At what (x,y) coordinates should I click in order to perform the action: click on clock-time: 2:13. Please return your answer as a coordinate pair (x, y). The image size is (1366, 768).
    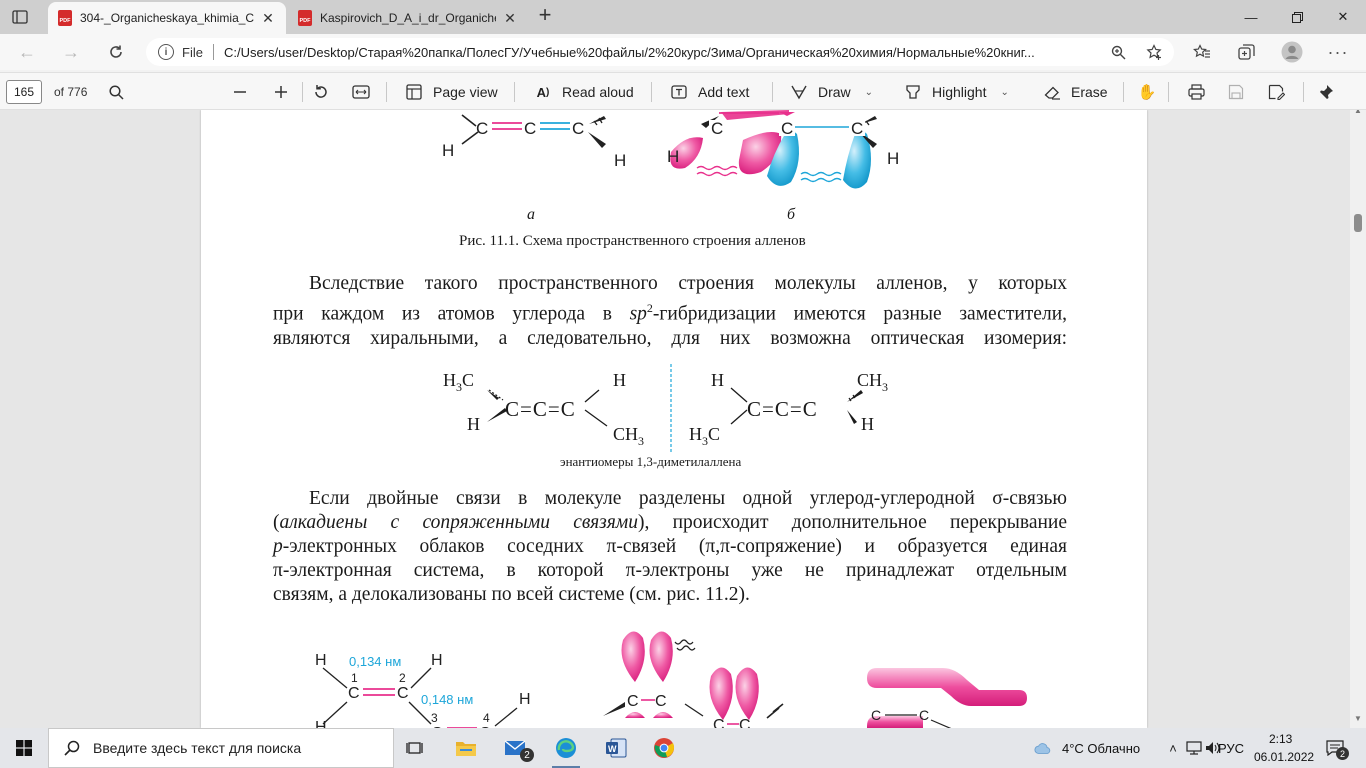
    Looking at the image, I should click on (1280, 739).